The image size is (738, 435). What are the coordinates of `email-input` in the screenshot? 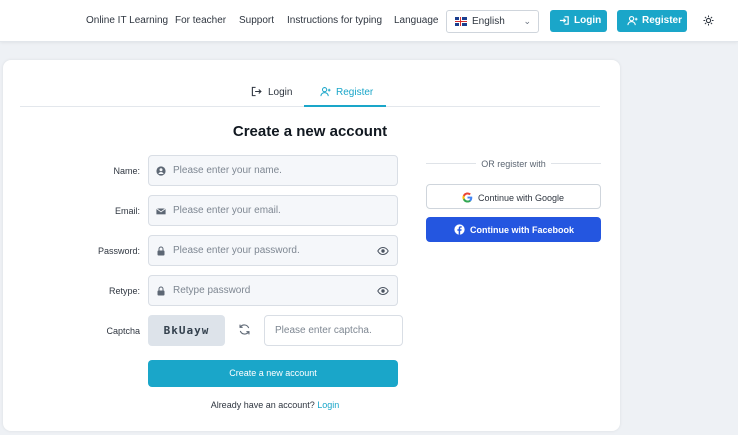 It's located at (273, 210).